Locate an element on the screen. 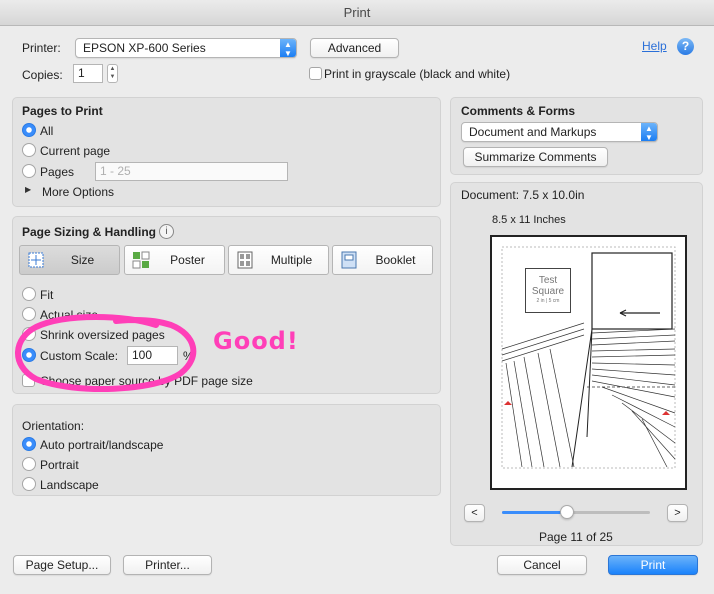  test-square-size: 2 in | 5 cm is located at coordinates (548, 301).